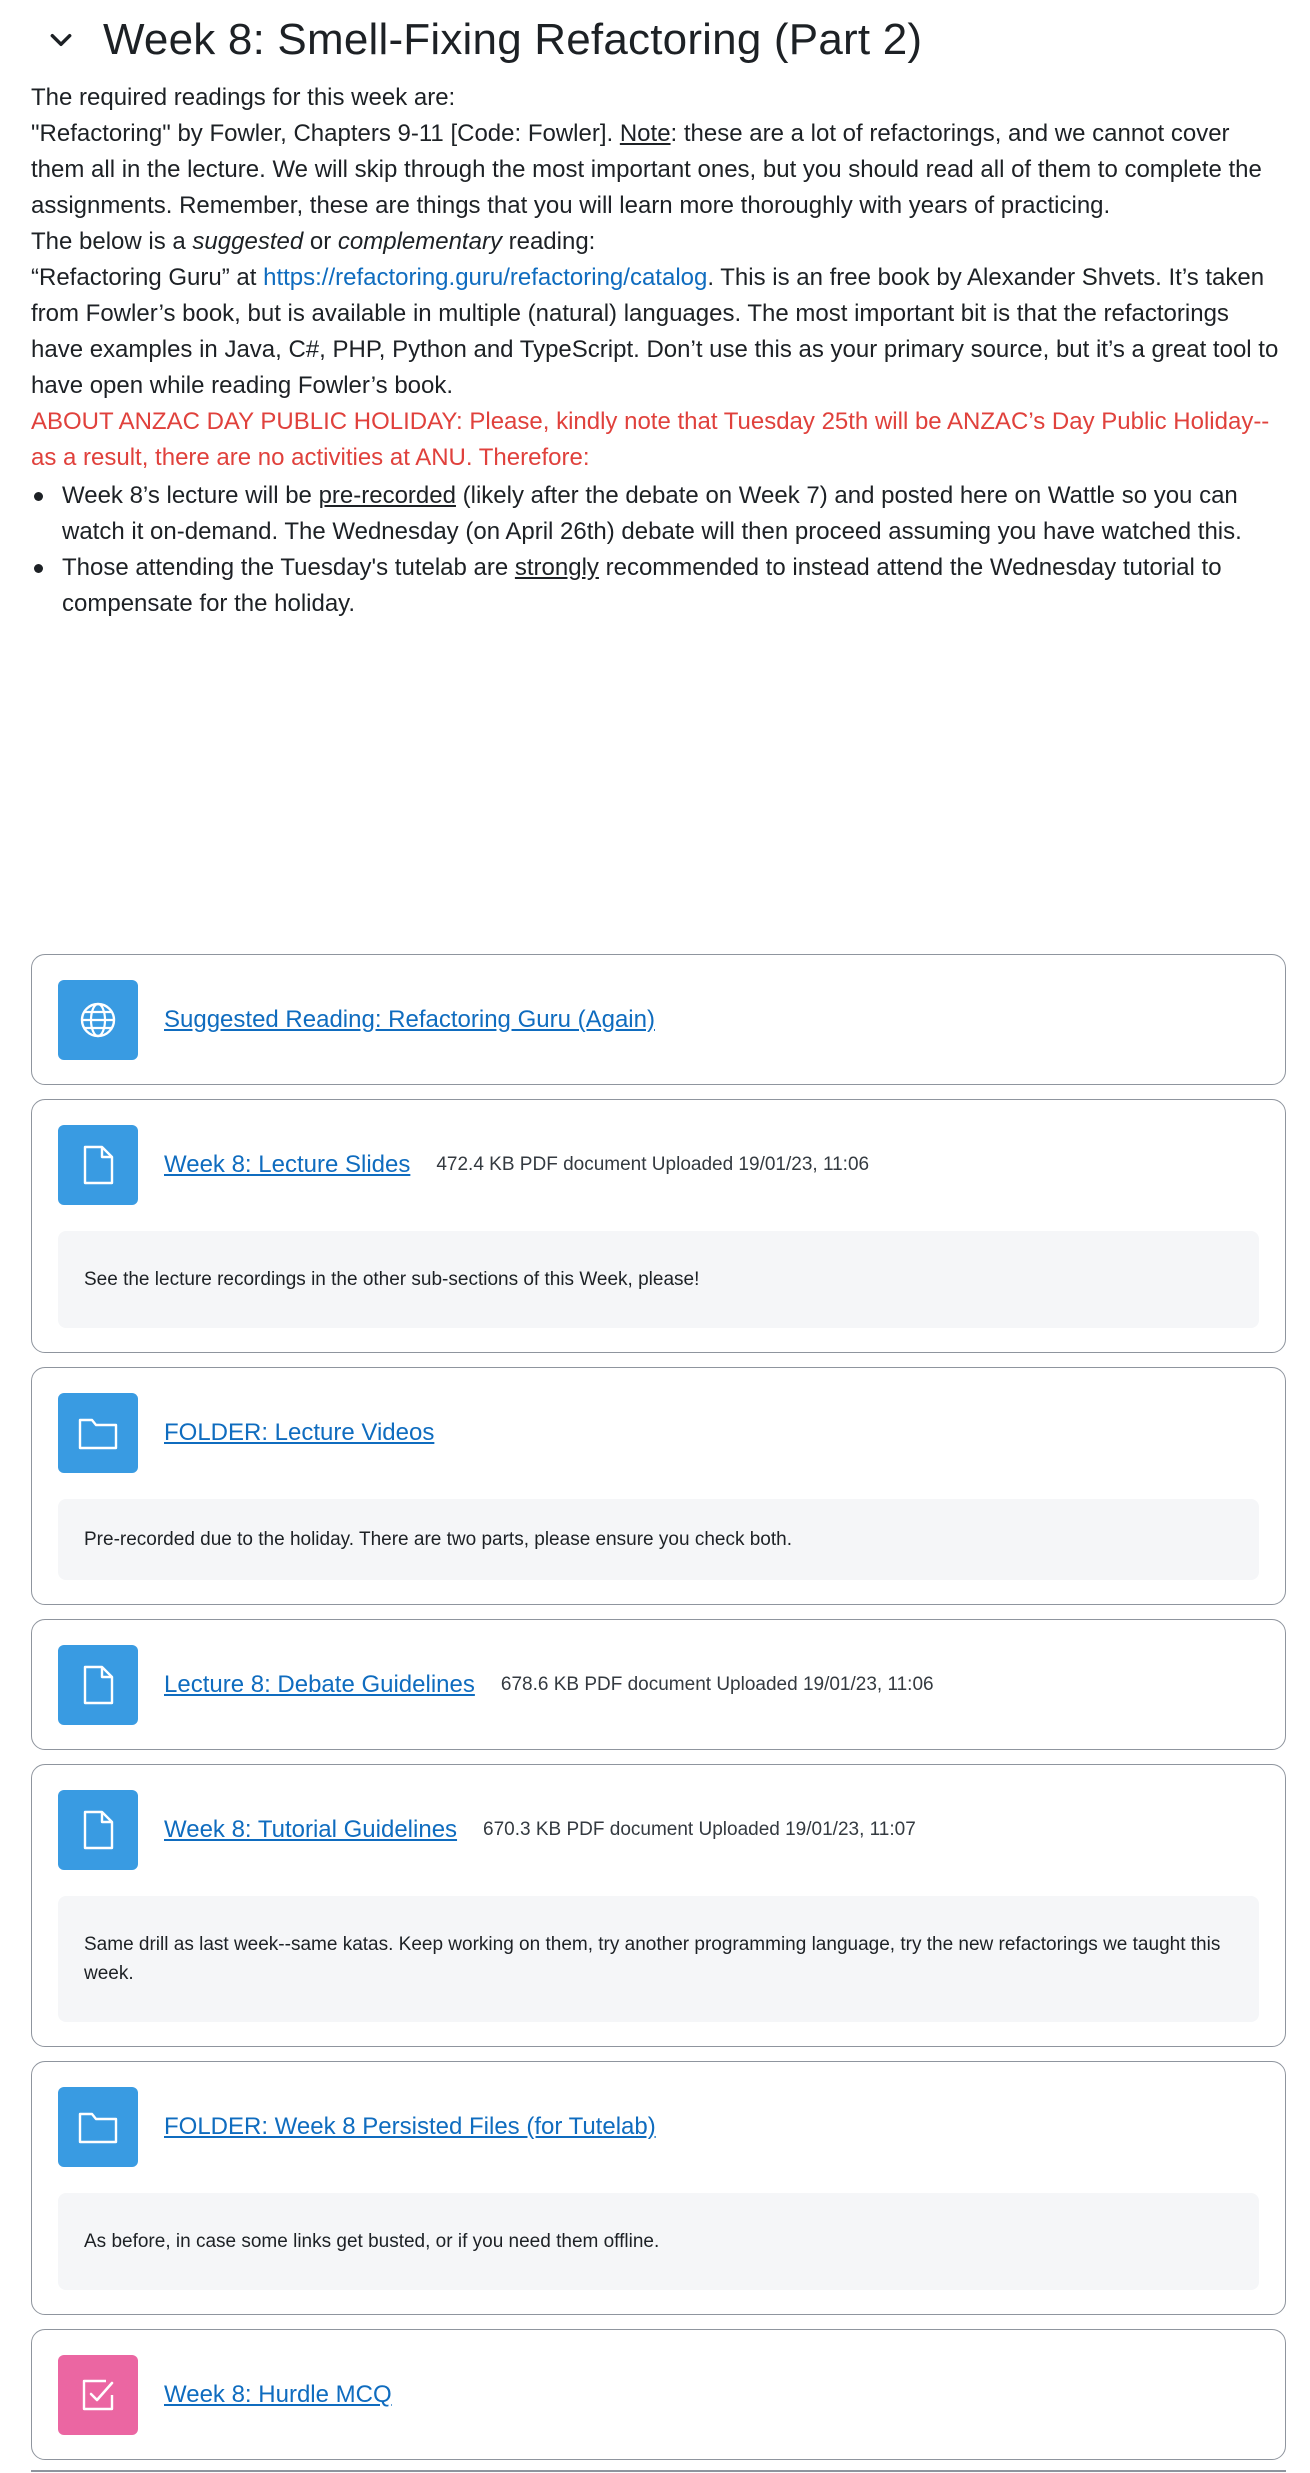  I want to click on suggested-emphasis: suggested, so click(248, 241).